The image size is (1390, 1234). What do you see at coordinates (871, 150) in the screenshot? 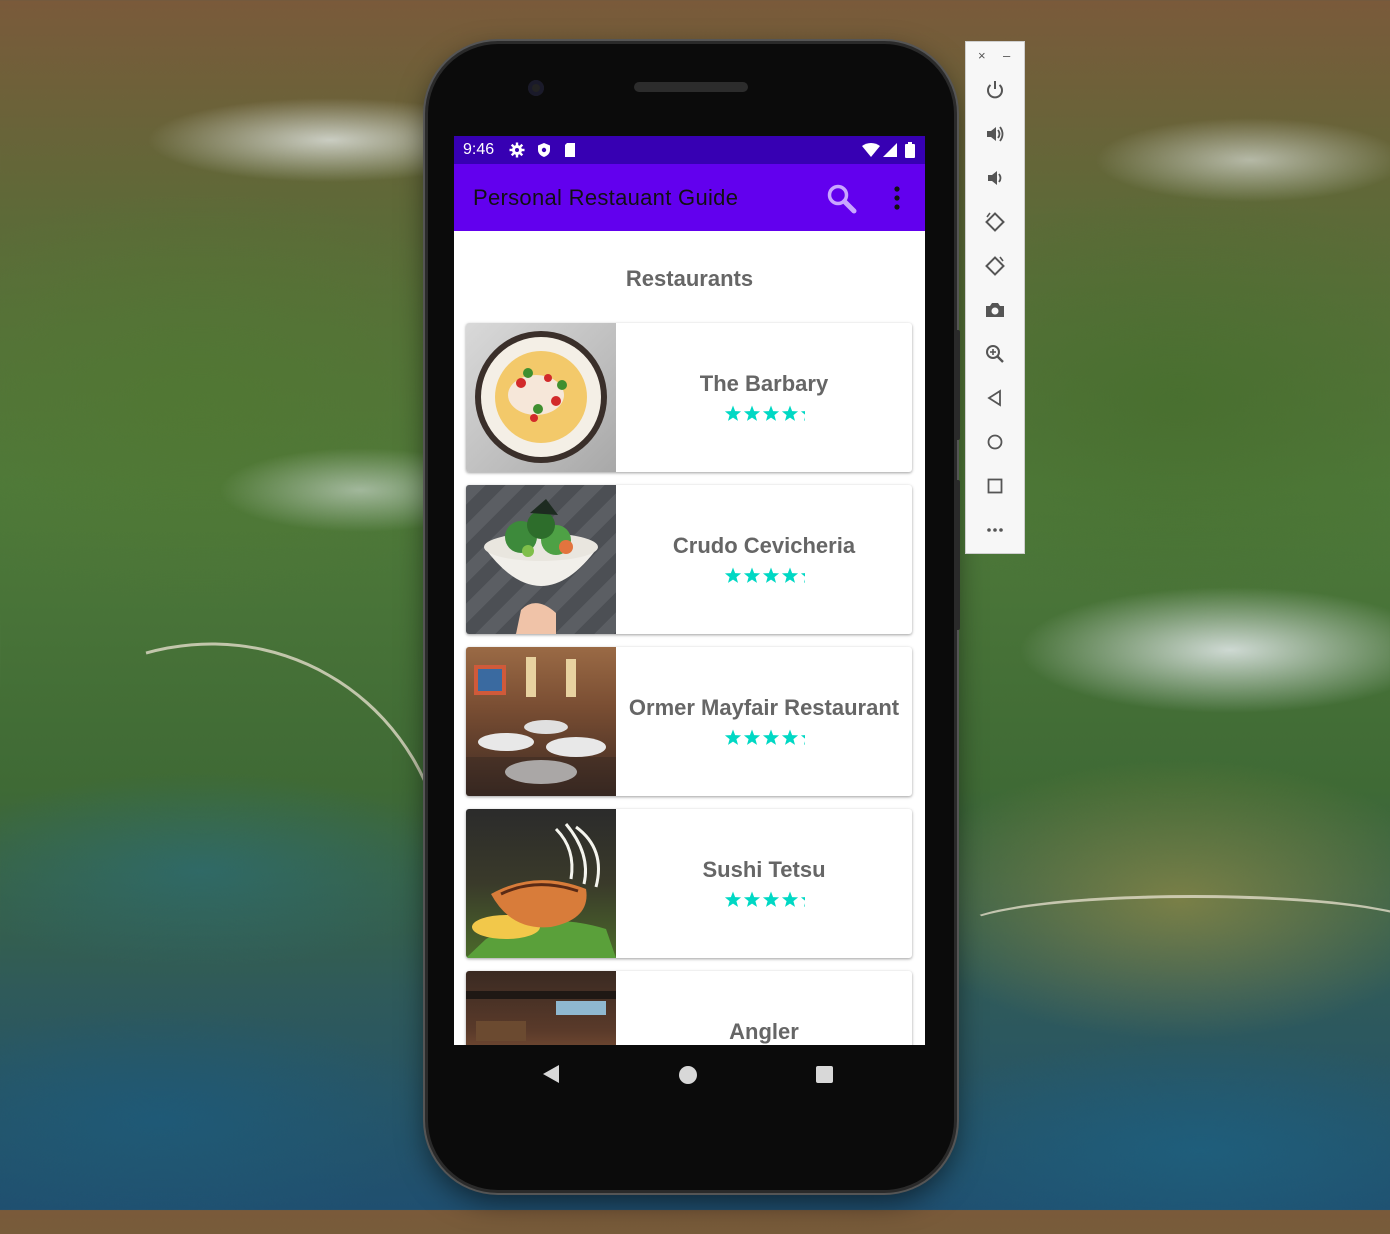
I see `wifi-icon` at bounding box center [871, 150].